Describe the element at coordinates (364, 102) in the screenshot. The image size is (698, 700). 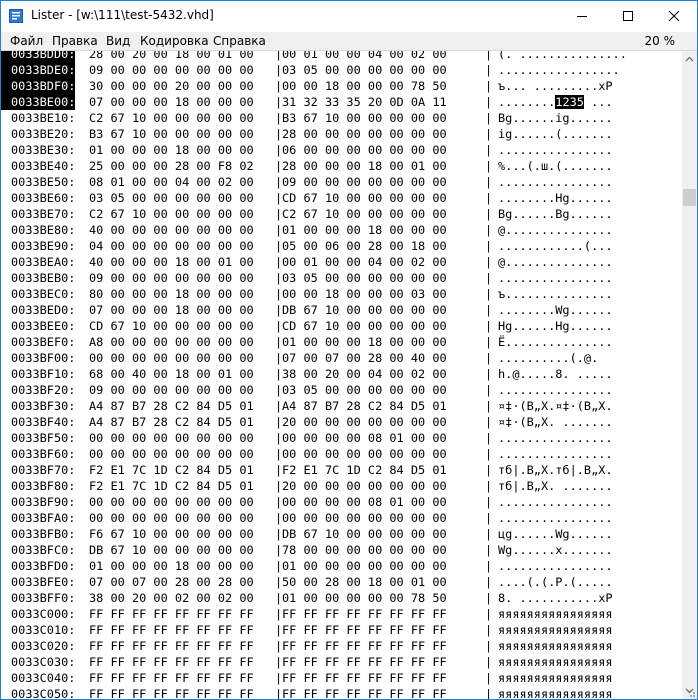
I see `row-hex-right: 31 32 33 35 20 0D 0A 11` at that location.